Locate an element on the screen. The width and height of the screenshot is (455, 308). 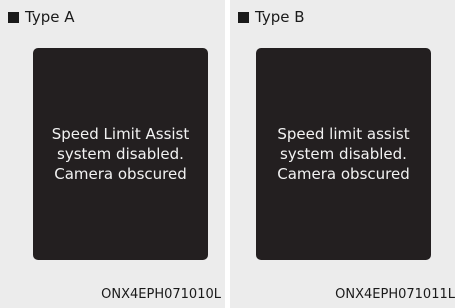
panel-header: Type A is located at coordinates (41, 17).